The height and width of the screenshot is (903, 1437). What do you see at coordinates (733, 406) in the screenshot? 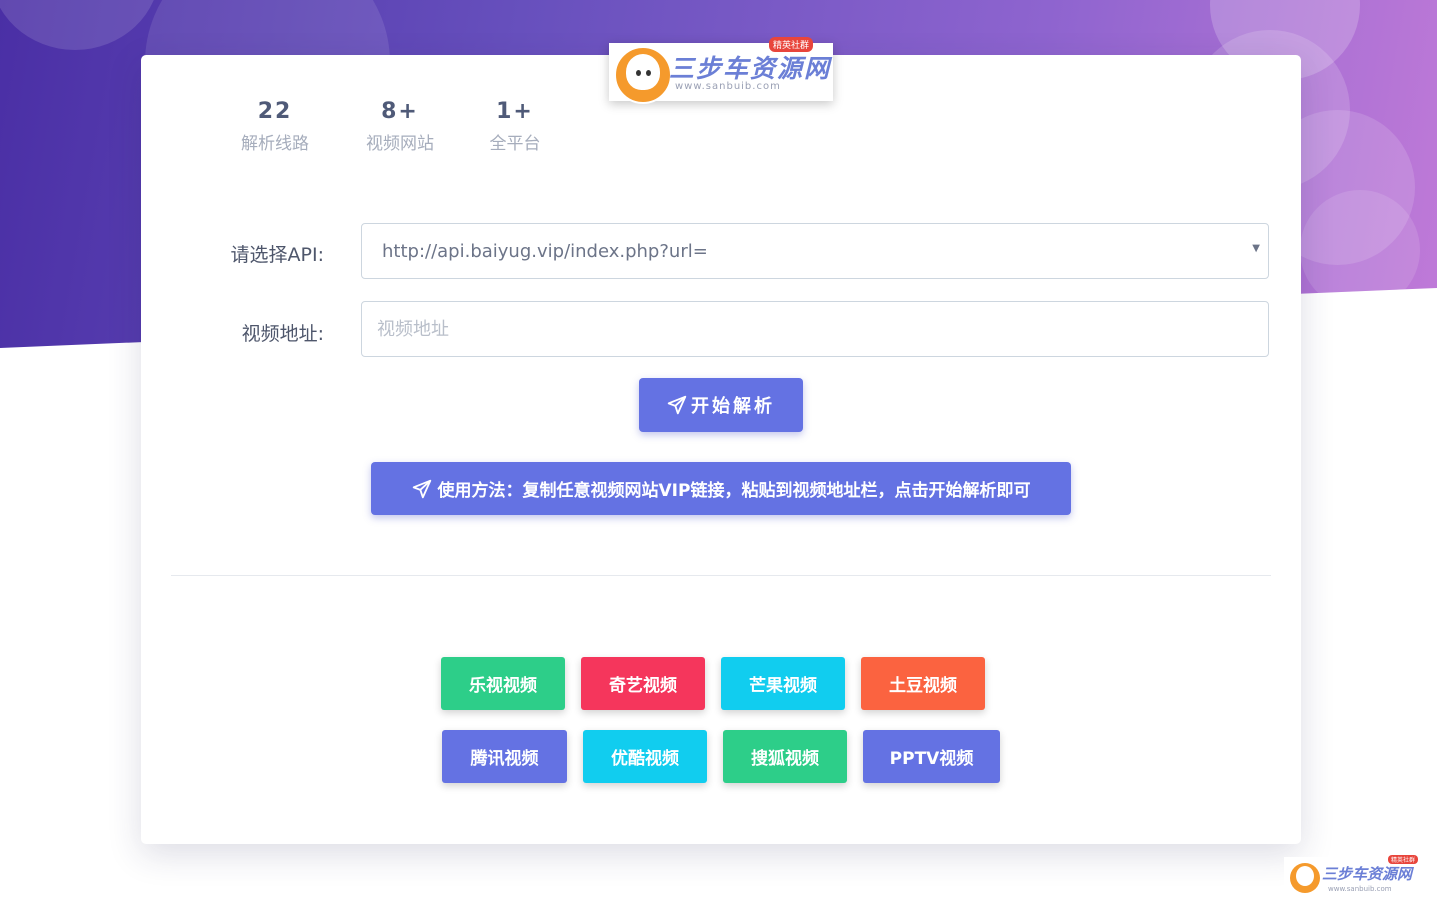
I see `start-parse-label: 开始解析` at bounding box center [733, 406].